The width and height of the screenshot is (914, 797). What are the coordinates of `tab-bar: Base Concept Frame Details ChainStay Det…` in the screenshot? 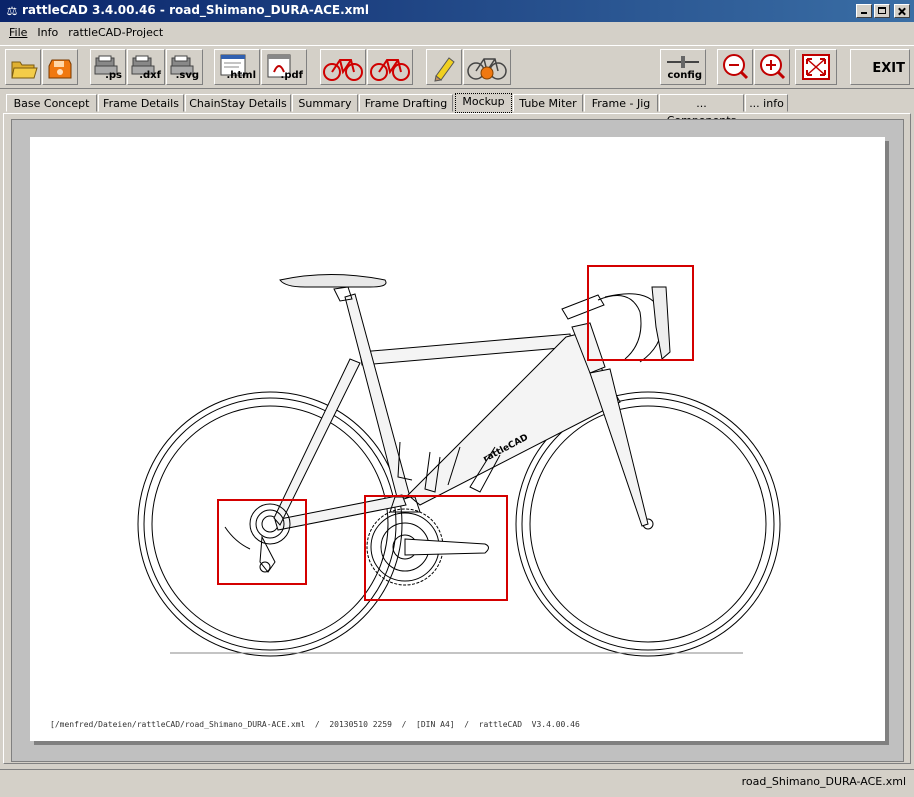 It's located at (457, 110).